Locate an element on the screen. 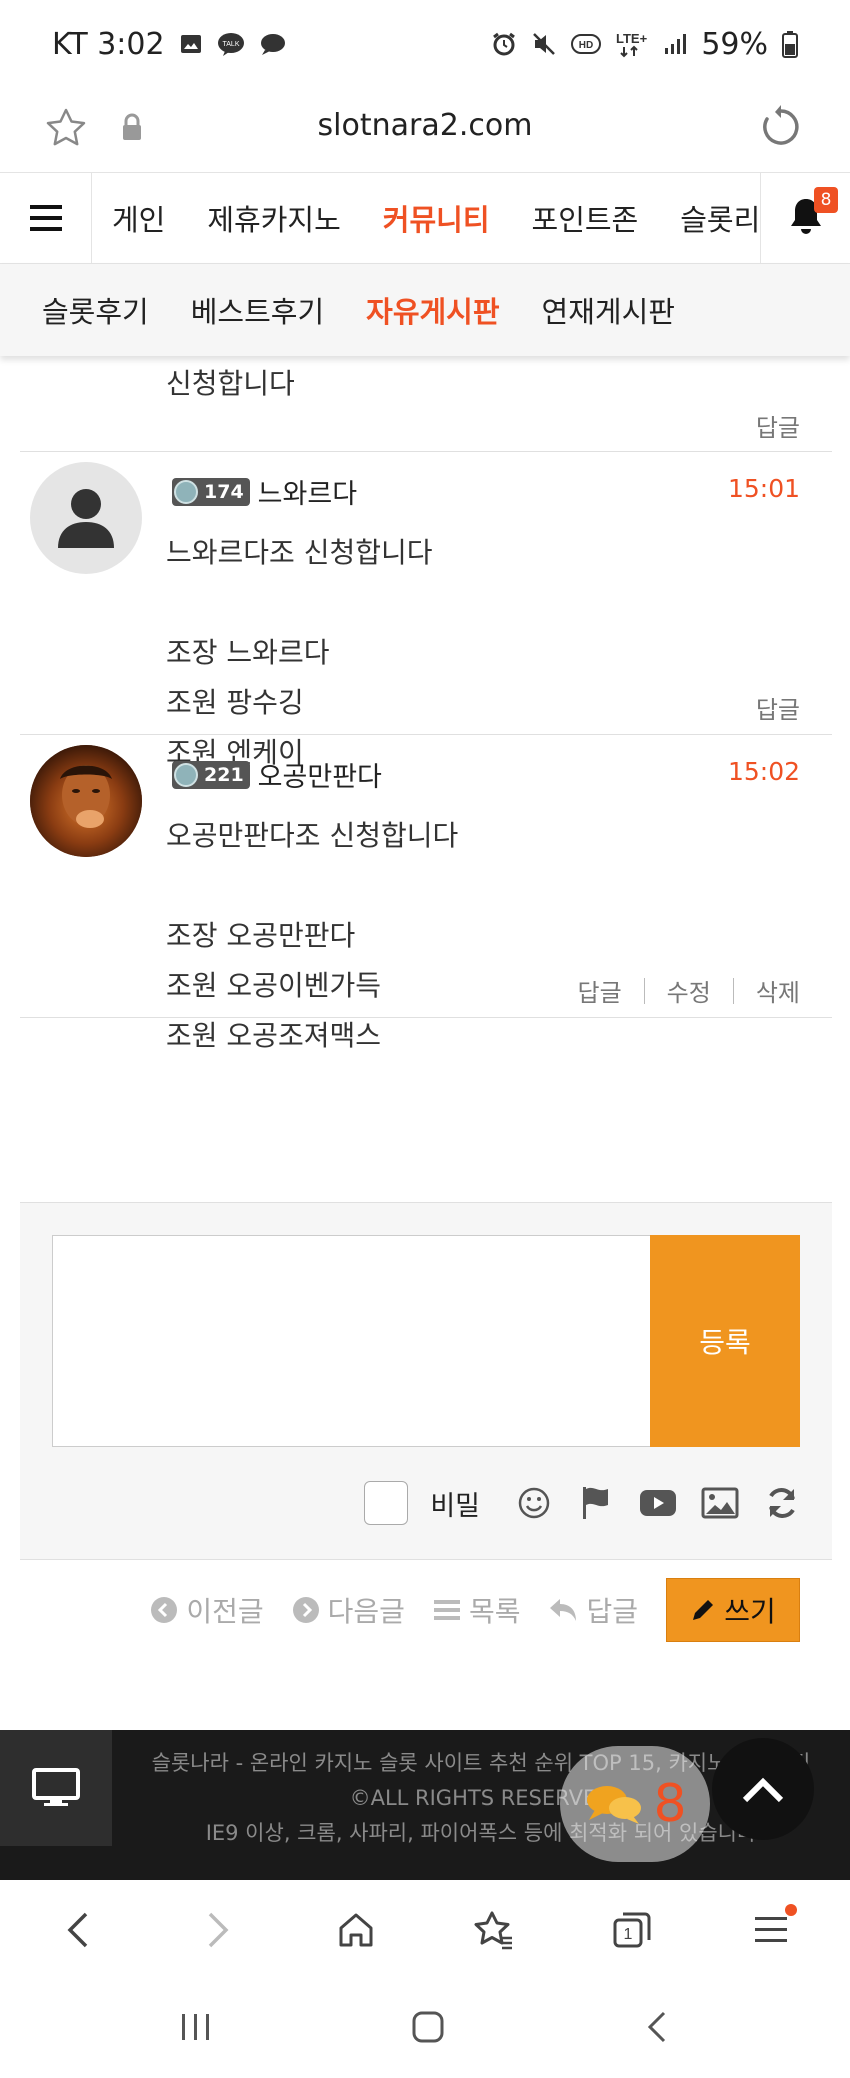 The height and width of the screenshot is (2078, 850). main-nav: 게인 제휴카지노 커뮤니티 포인트존 슬롯리 8 is located at coordinates (425, 218).